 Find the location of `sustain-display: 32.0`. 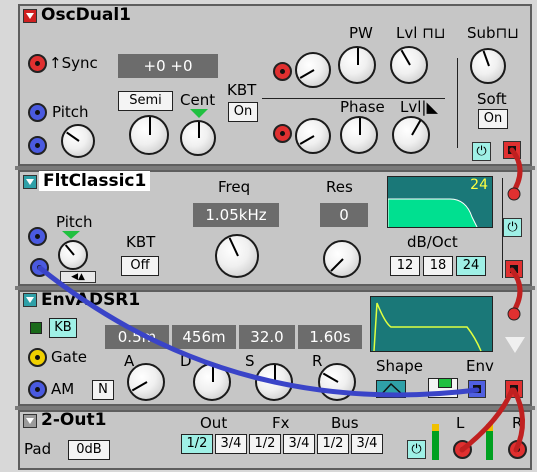

sustain-display: 32.0 is located at coordinates (267, 337).